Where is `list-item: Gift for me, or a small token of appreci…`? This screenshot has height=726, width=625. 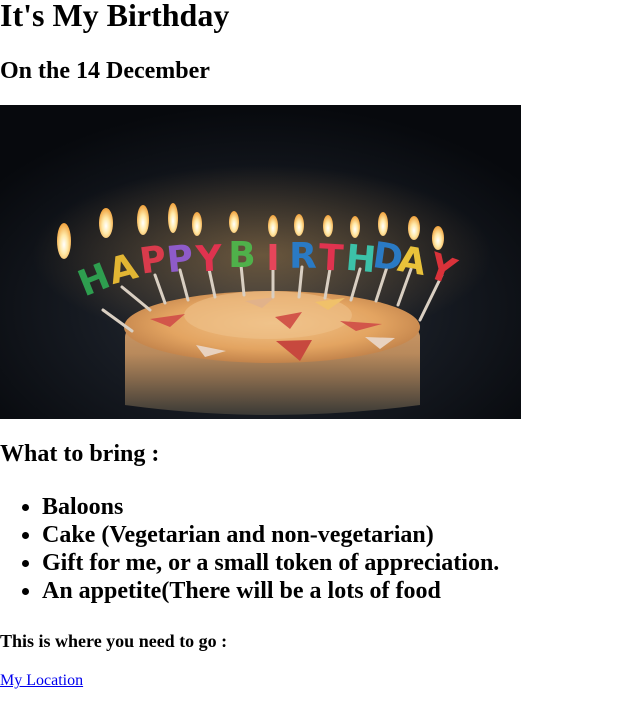 list-item: Gift for me, or a small token of appreci… is located at coordinates (270, 563).